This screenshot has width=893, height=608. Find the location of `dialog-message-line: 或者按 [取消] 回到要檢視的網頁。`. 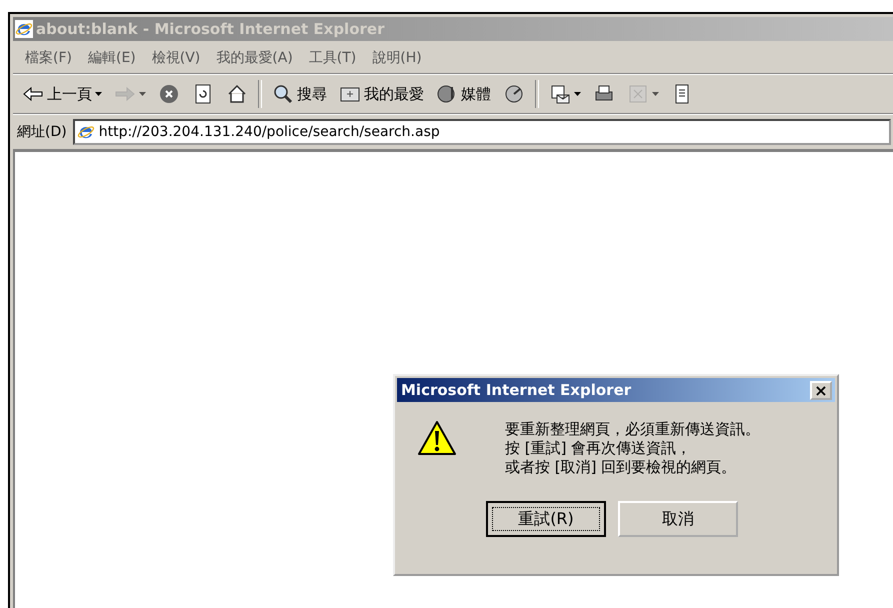

dialog-message-line: 或者按 [取消] 回到要檢視的網頁。 is located at coordinates (621, 467).